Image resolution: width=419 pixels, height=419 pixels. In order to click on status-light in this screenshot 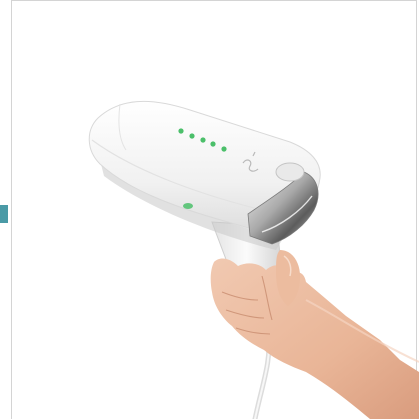, I will do `click(188, 206)`.